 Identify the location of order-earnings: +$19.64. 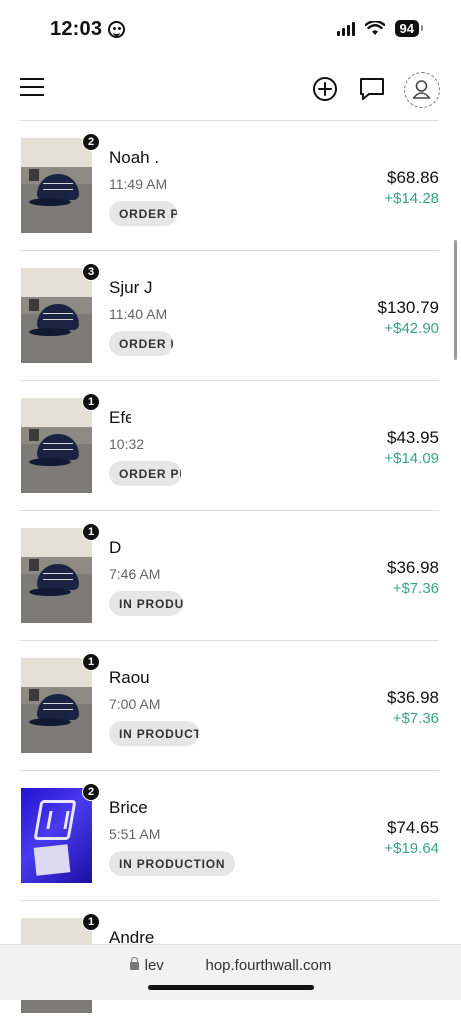
(411, 848).